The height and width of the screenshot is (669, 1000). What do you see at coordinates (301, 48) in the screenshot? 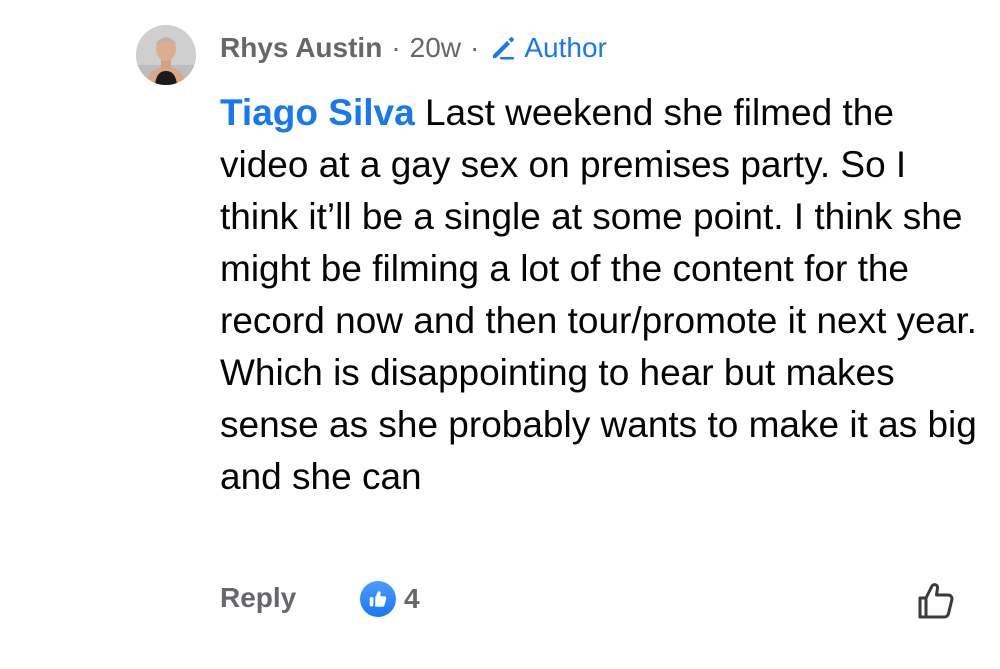
I see `author-name: Rhys Austin` at bounding box center [301, 48].